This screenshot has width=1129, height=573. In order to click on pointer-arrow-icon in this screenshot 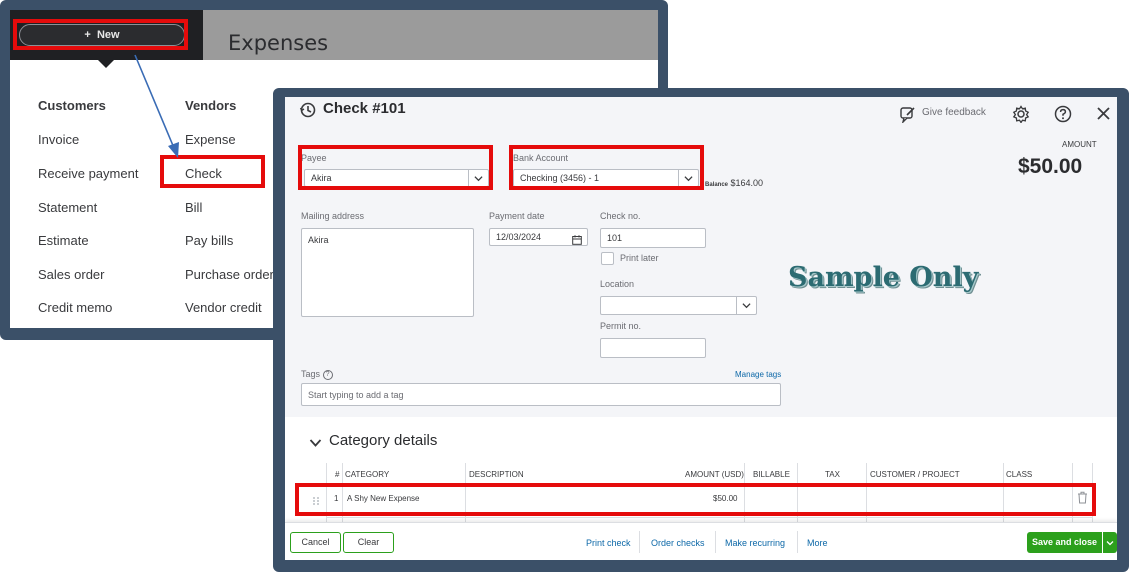, I will do `click(156, 106)`.